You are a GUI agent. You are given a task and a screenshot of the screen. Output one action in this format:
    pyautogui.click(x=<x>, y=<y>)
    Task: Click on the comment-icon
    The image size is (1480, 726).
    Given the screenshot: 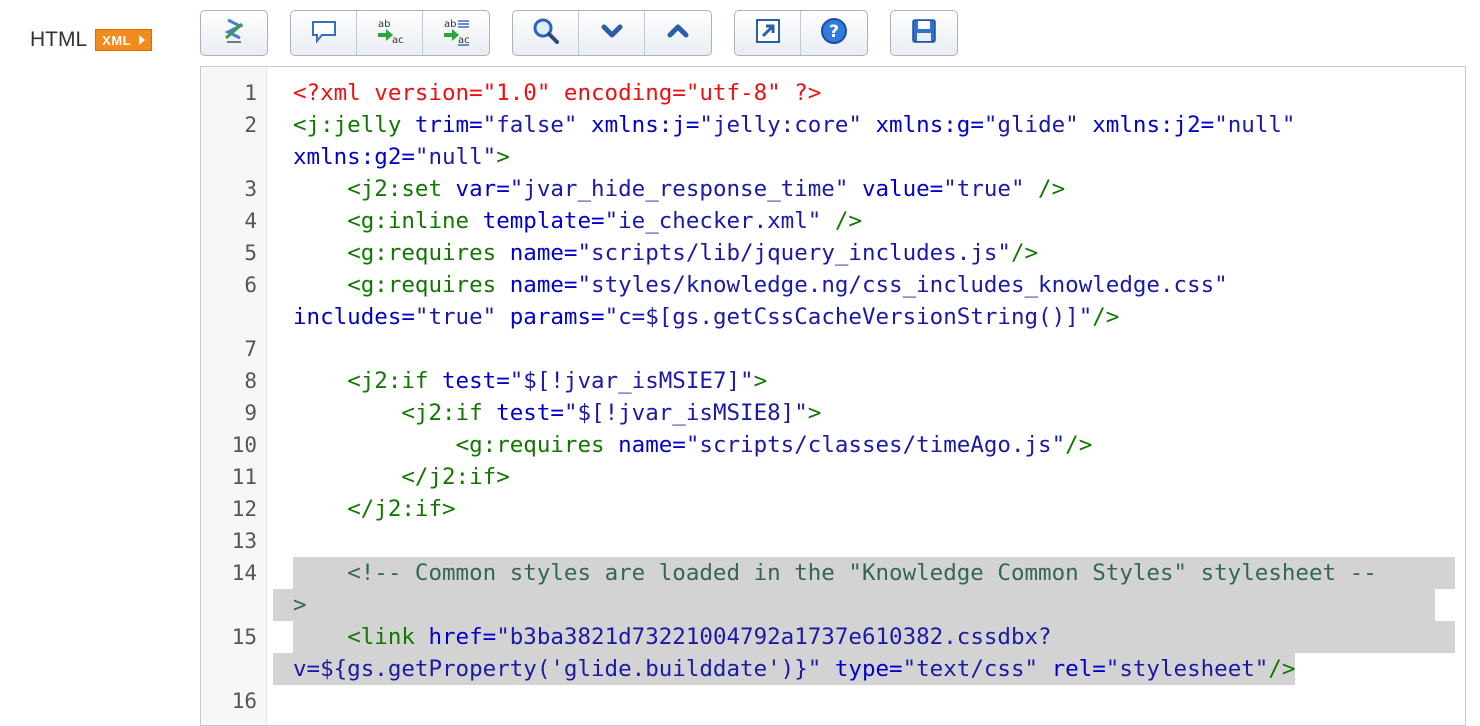 What is the action you would take?
    pyautogui.click(x=324, y=33)
    